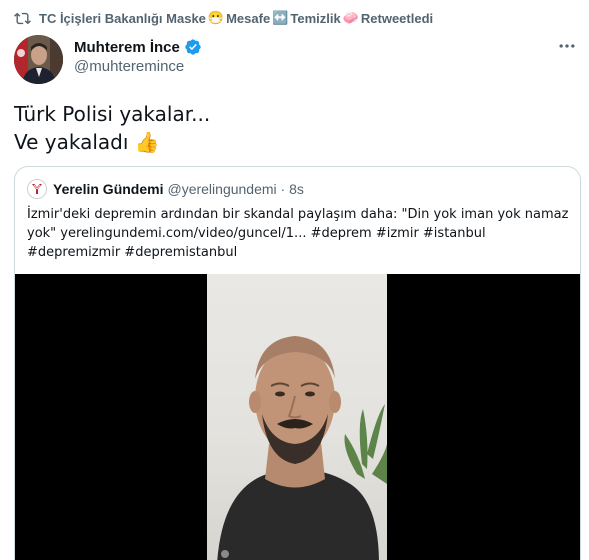 This screenshot has width=589, height=560. What do you see at coordinates (235, 189) in the screenshot?
I see `quoted-handle-time: @yerelingundemi · 8s` at bounding box center [235, 189].